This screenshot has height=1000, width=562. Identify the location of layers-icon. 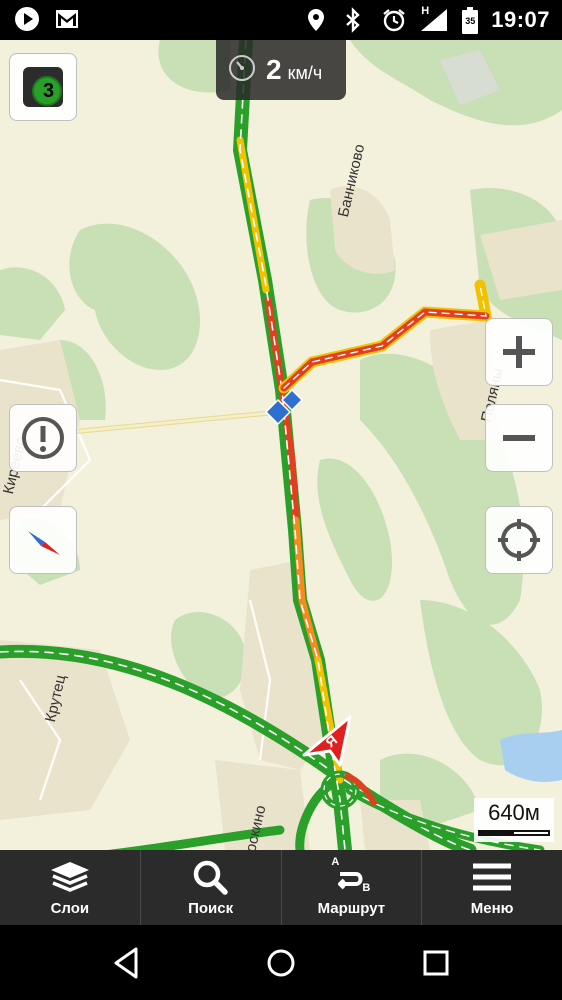
(69, 877).